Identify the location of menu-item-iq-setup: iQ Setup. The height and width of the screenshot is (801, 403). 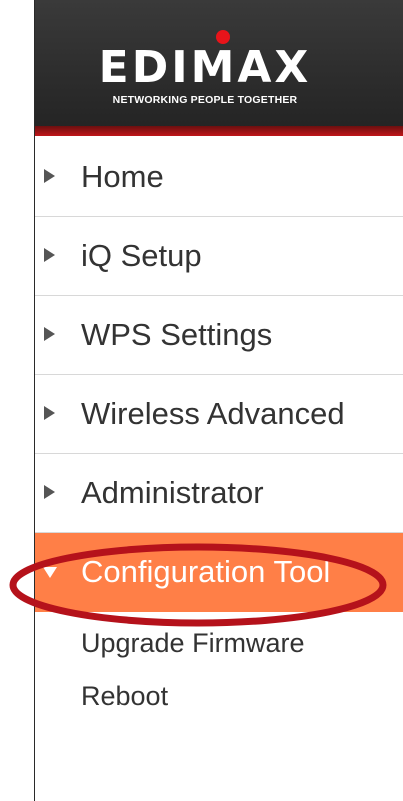
(219, 256).